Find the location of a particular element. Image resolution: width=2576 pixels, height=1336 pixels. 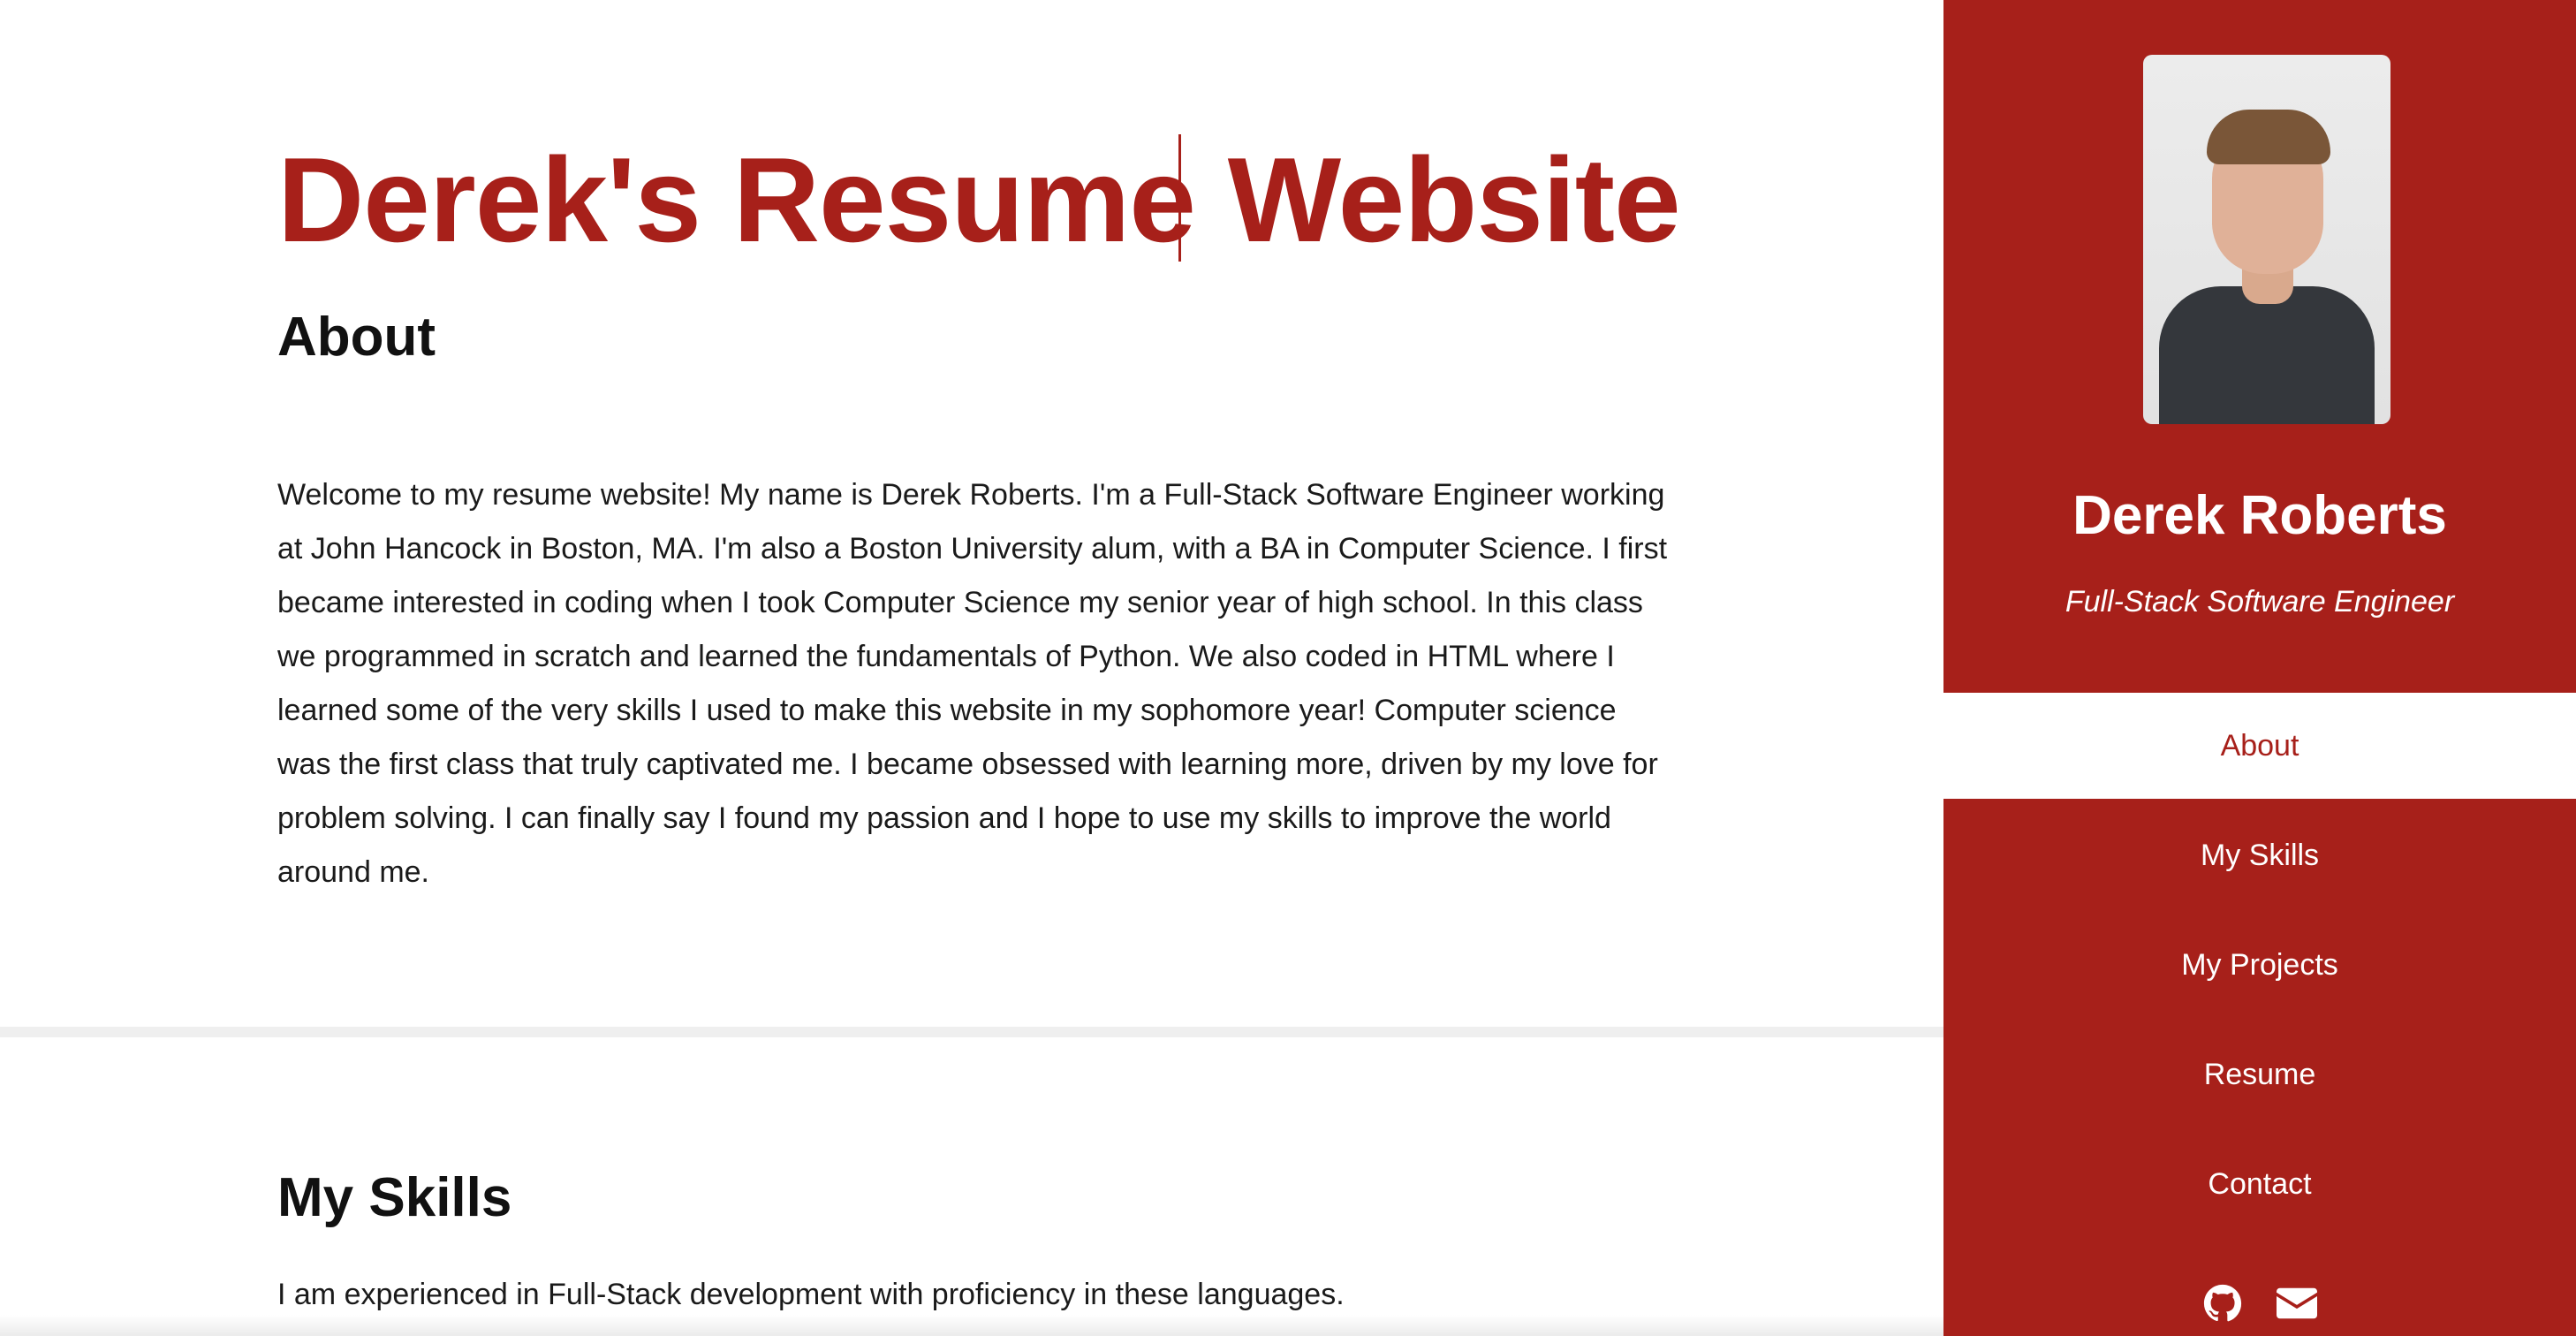

nav-item-contact: Contact is located at coordinates (2259, 1184).